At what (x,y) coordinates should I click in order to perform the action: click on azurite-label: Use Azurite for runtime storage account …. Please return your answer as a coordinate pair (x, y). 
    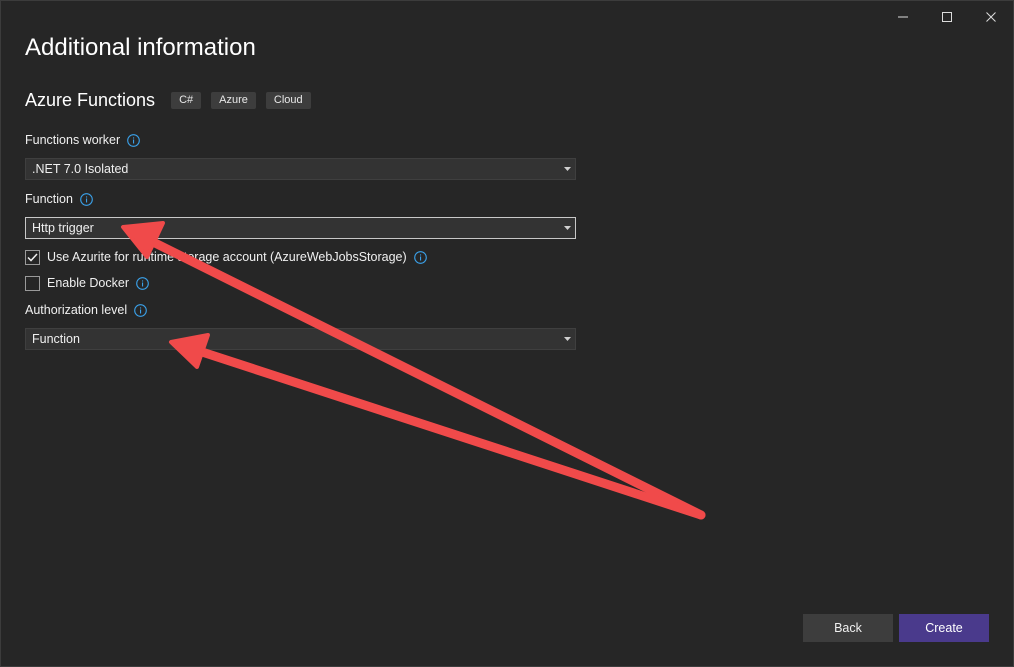
    Looking at the image, I should click on (227, 257).